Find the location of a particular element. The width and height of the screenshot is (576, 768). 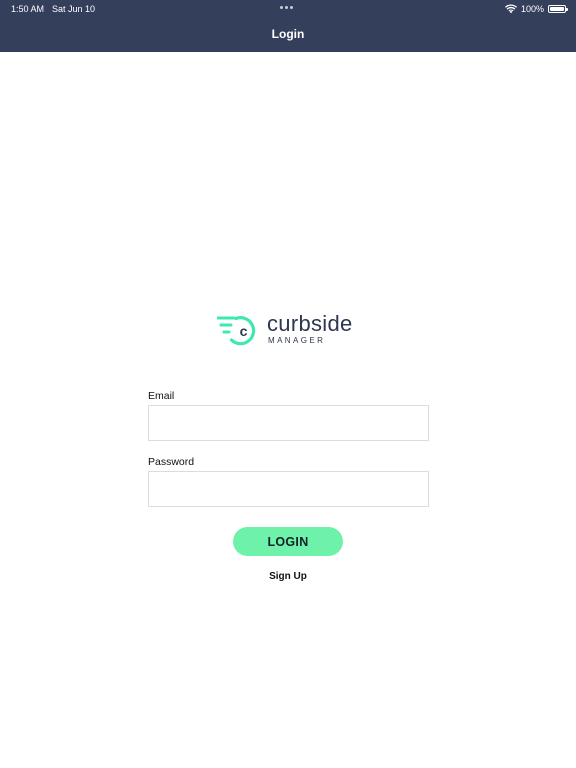

curbside-logo: c curbside MANAGER is located at coordinates (289, 331).